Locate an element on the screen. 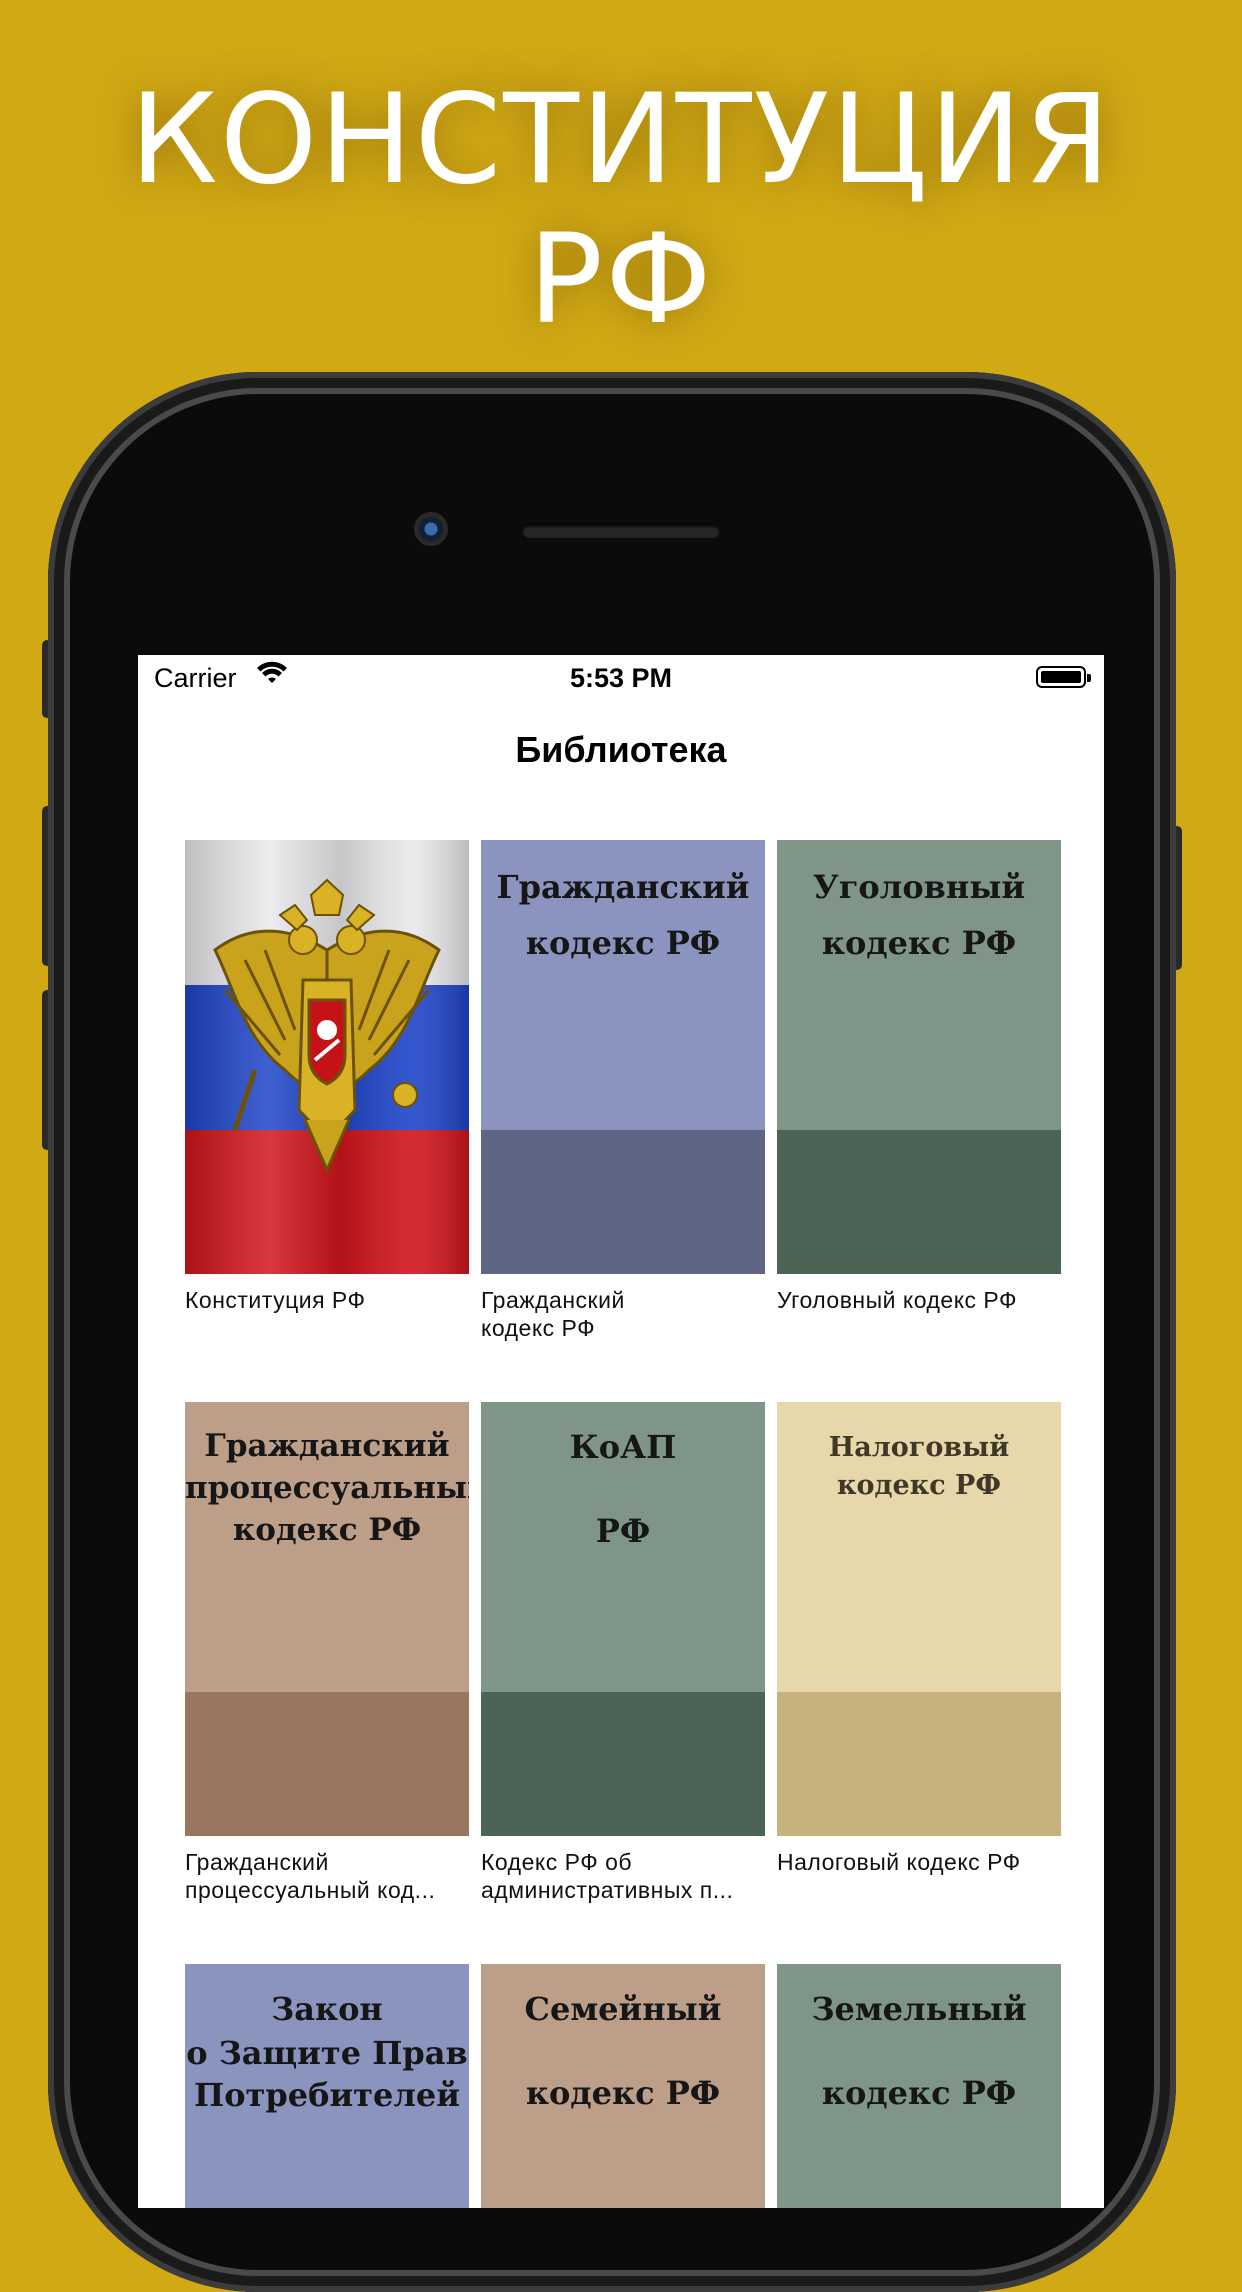  book-caption: Гражданский кодекс РФ is located at coordinates (553, 1314).